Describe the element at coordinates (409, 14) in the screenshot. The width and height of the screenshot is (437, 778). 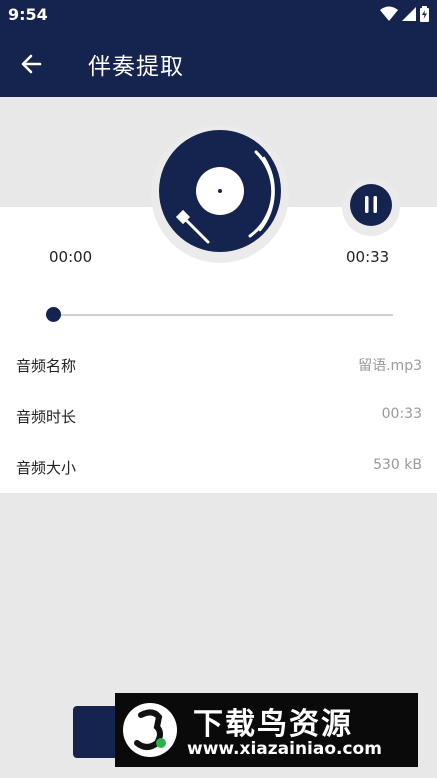
I see `signal-icon` at that location.